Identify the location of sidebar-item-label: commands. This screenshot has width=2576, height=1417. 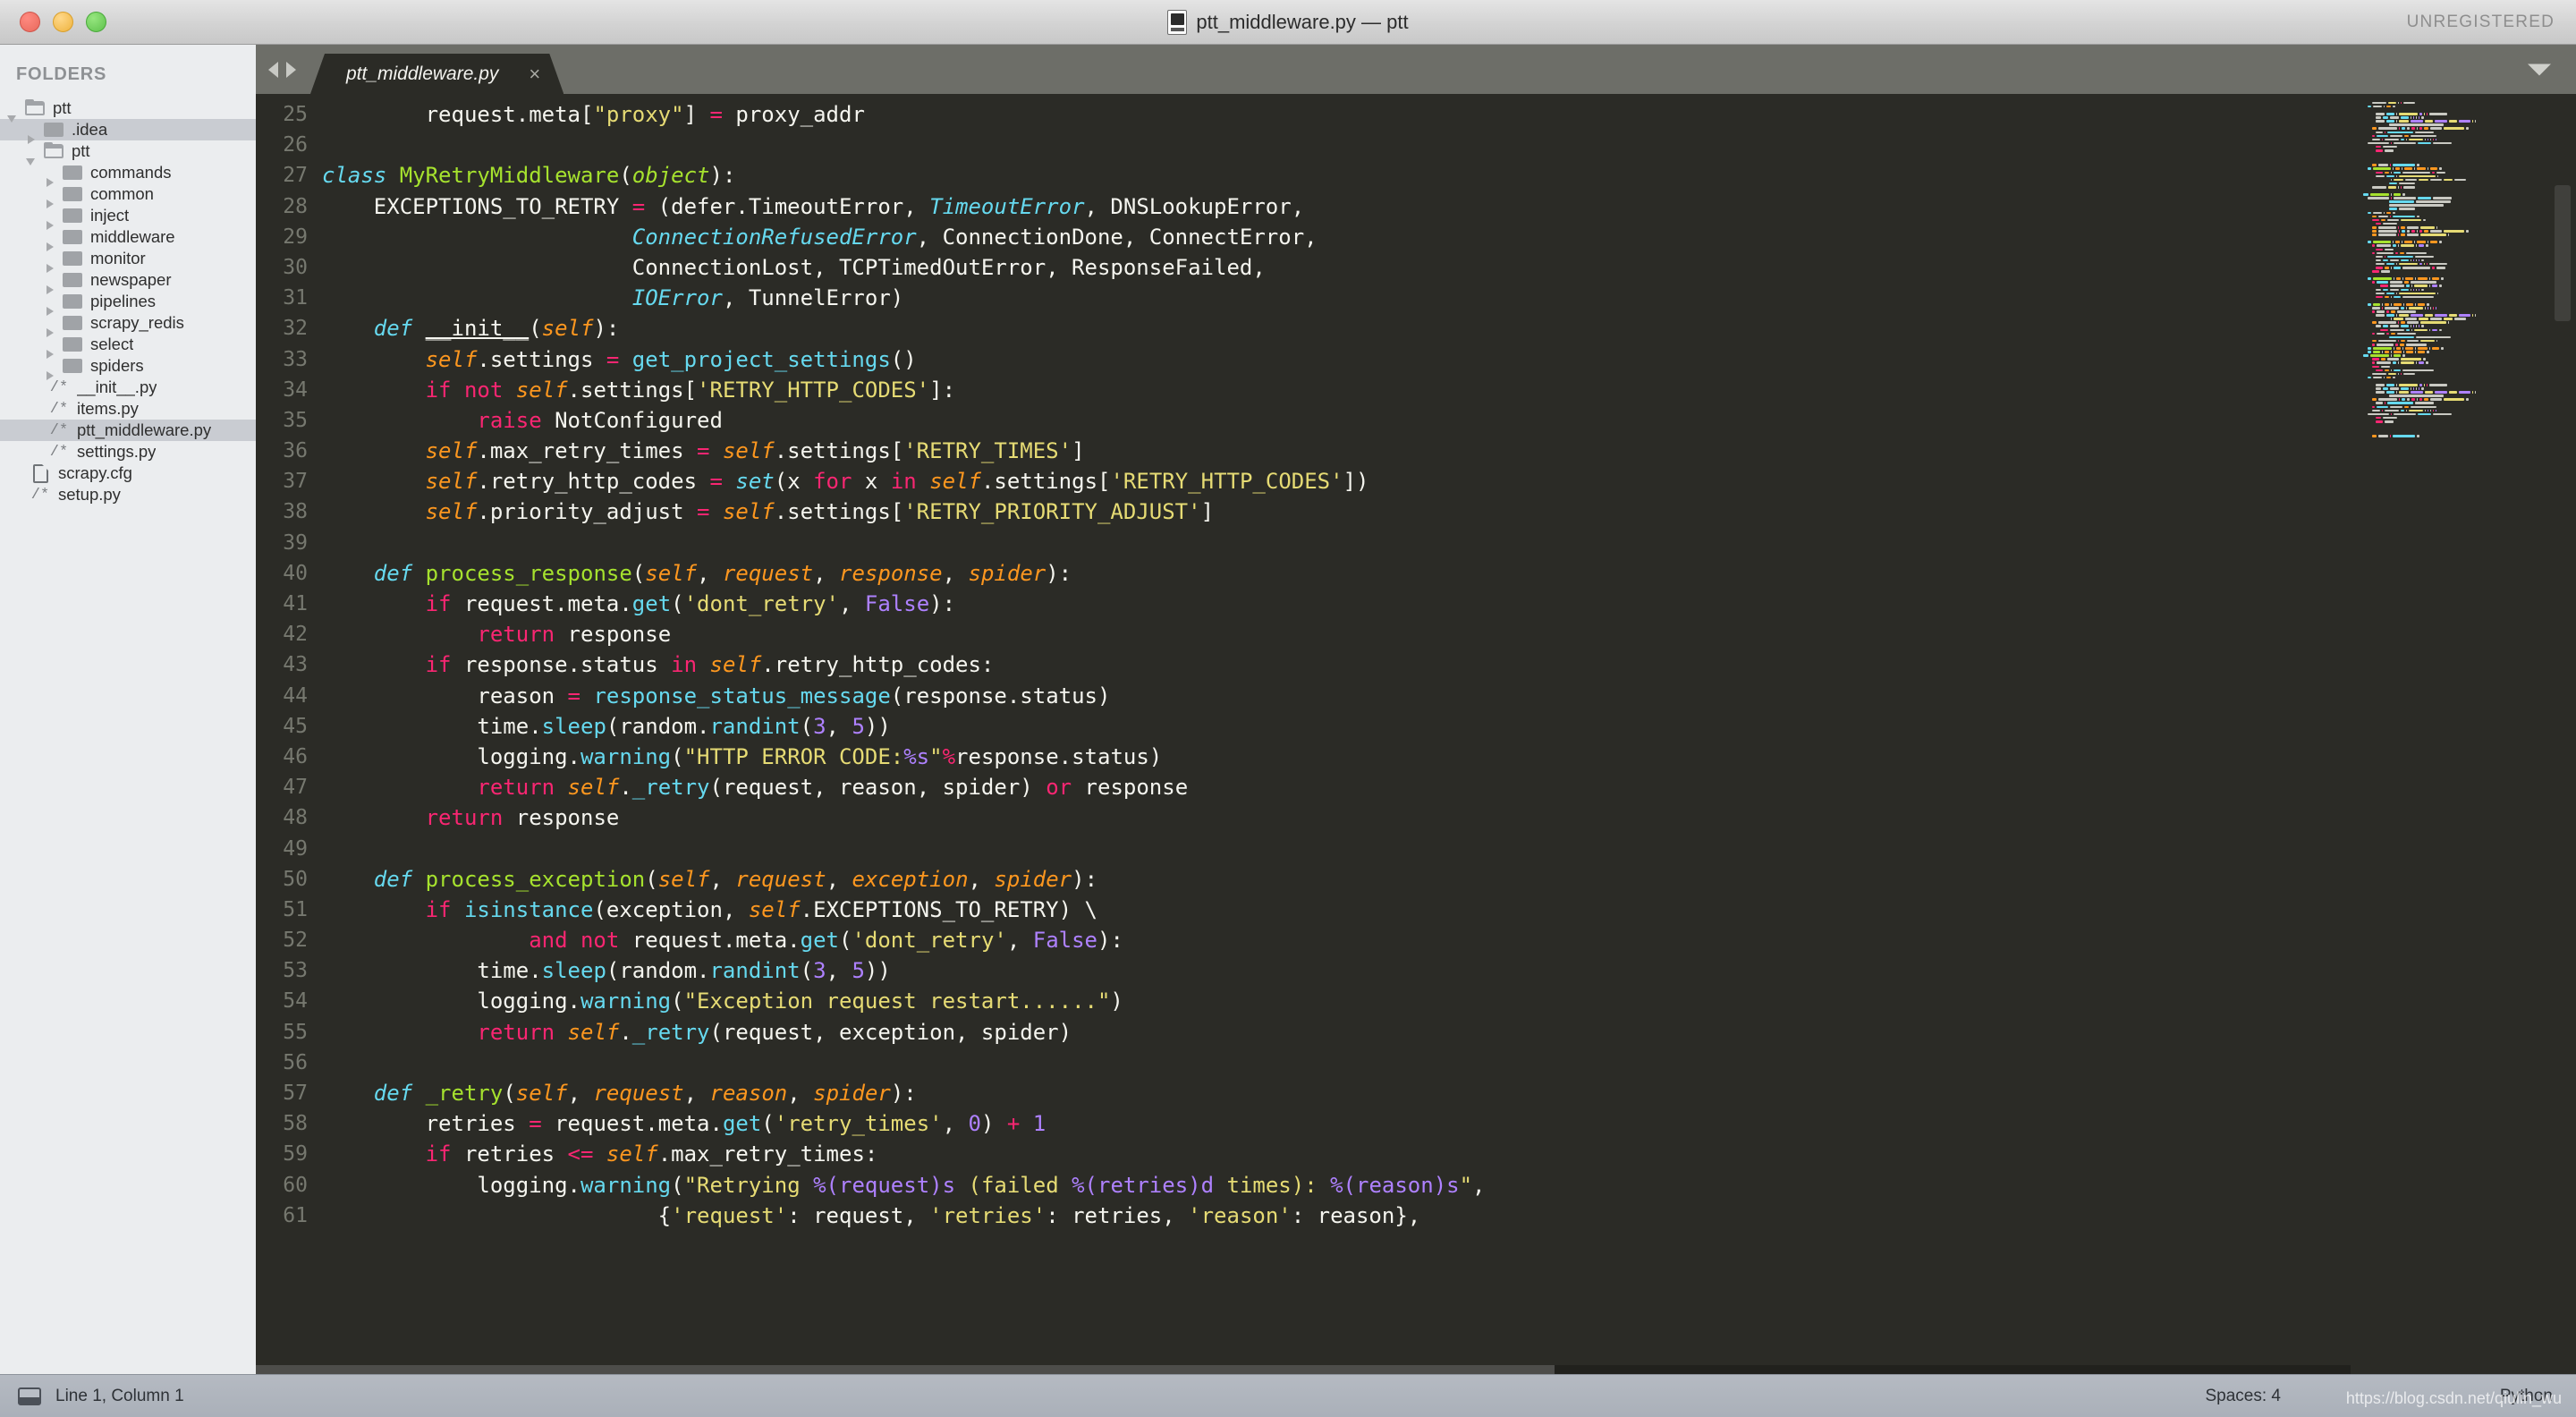
(131, 172).